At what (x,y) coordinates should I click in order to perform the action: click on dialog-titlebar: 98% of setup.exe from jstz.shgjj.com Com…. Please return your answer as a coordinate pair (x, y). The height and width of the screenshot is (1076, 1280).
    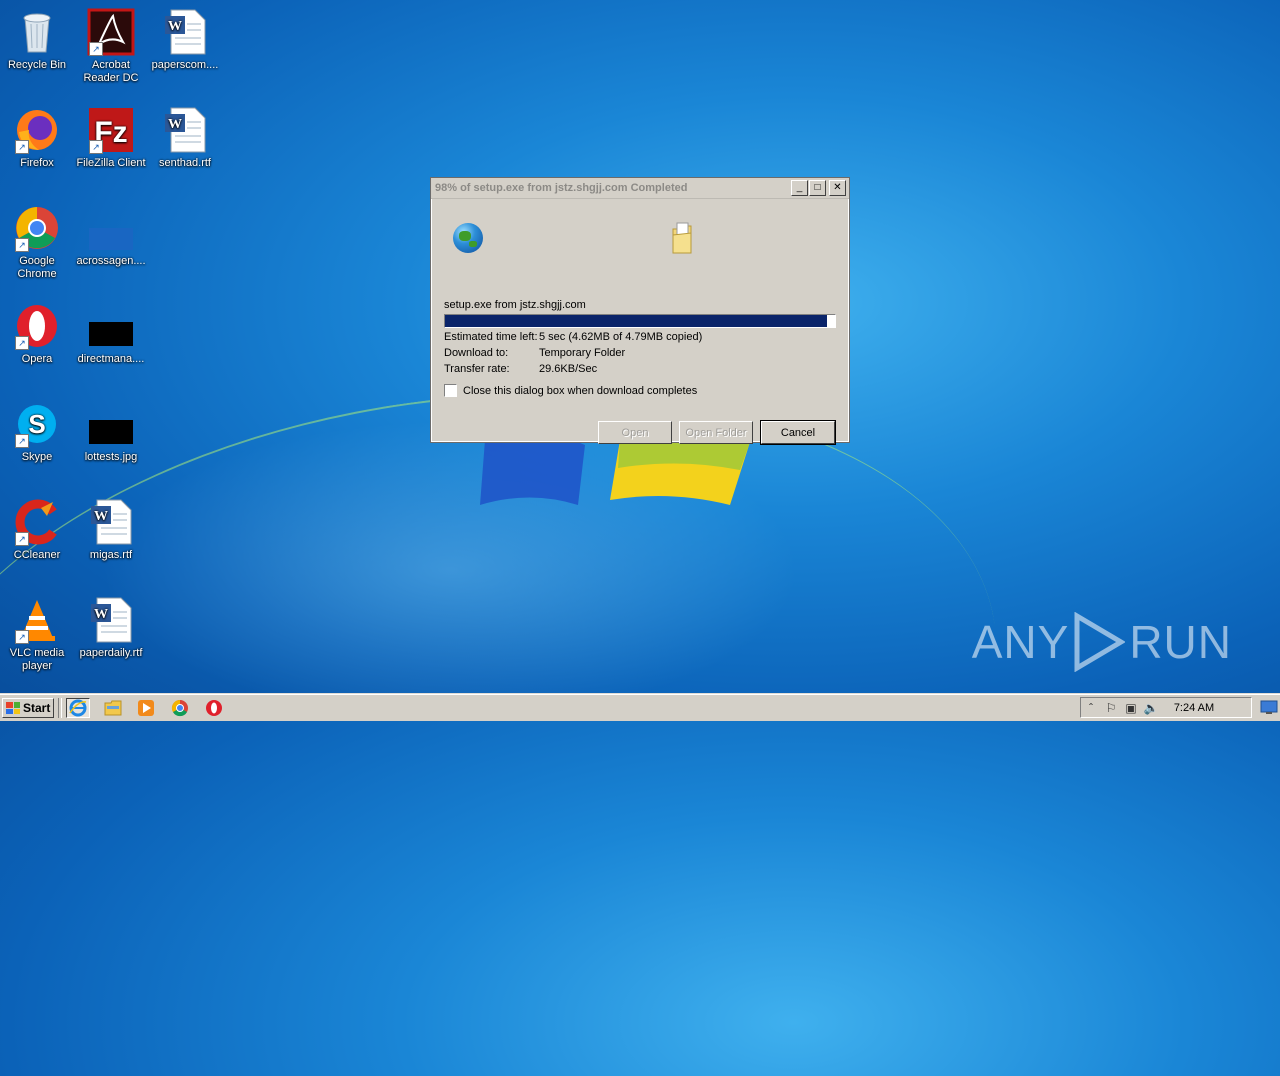
    Looking at the image, I should click on (640, 188).